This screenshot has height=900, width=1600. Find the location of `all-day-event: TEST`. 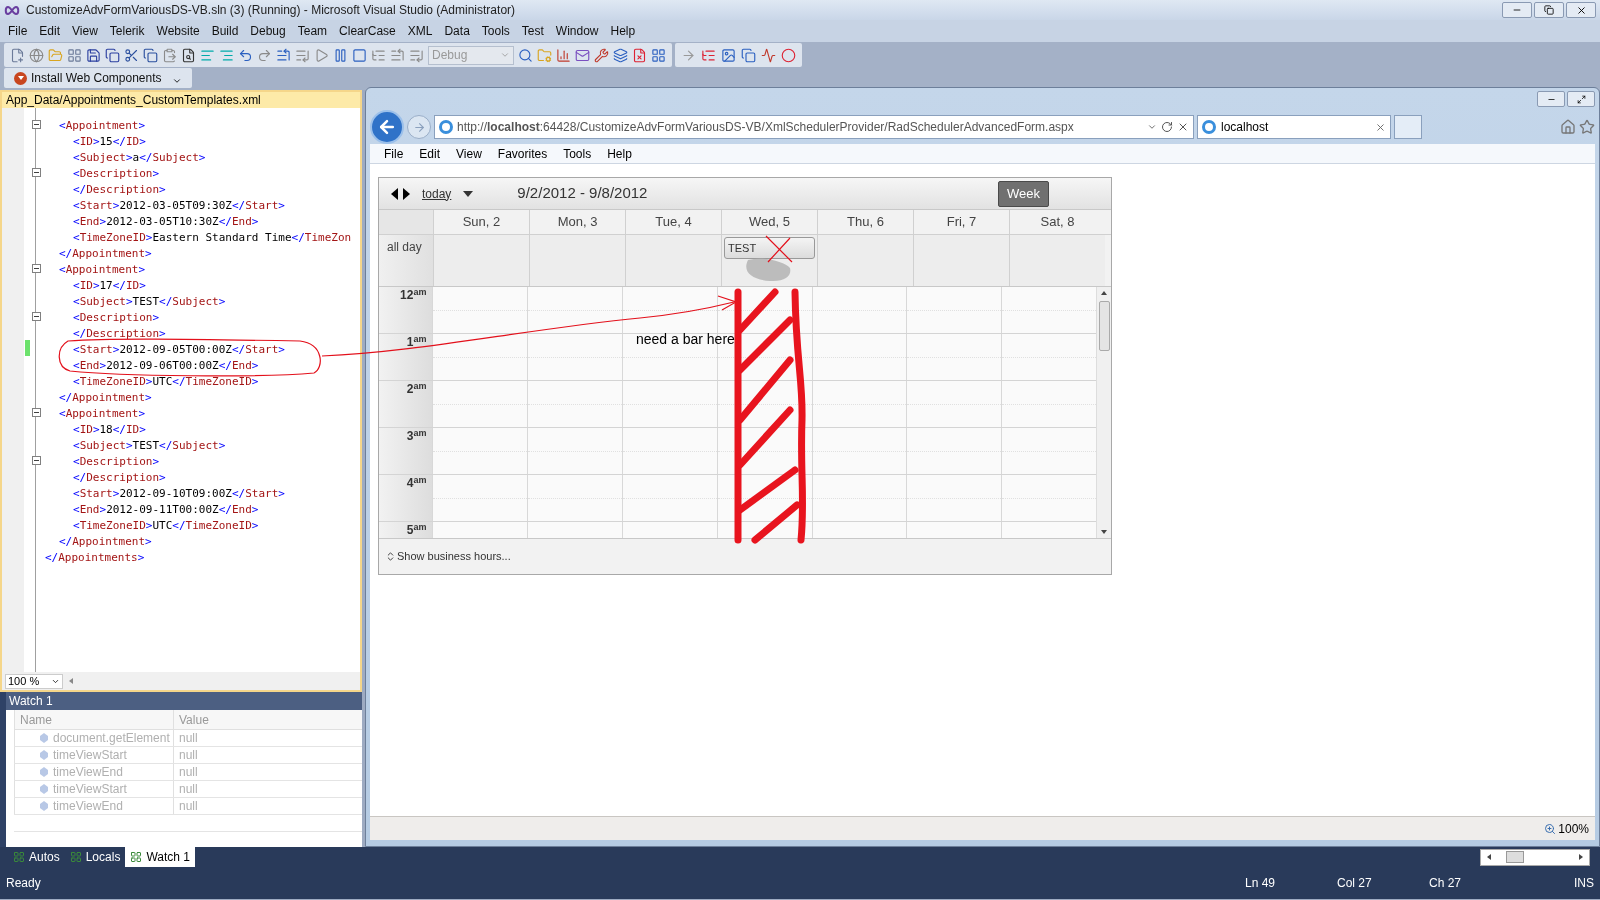

all-day-event: TEST is located at coordinates (769, 248).